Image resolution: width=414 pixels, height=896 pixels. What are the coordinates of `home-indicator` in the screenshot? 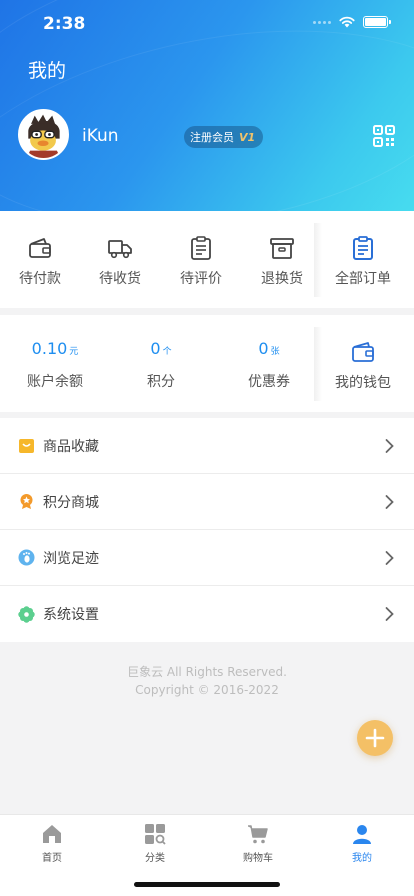 It's located at (207, 884).